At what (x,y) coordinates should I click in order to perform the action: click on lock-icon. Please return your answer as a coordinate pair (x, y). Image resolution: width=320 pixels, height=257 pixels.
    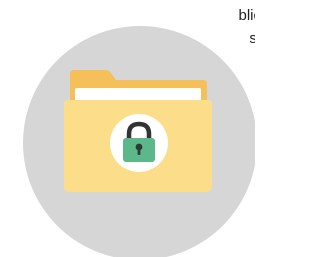
    Looking at the image, I should click on (139, 143).